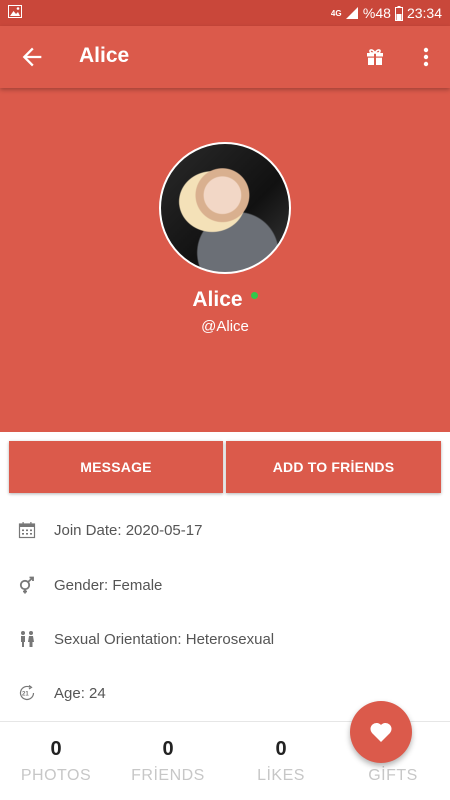  Describe the element at coordinates (375, 57) in the screenshot. I see `gift-icon` at that location.